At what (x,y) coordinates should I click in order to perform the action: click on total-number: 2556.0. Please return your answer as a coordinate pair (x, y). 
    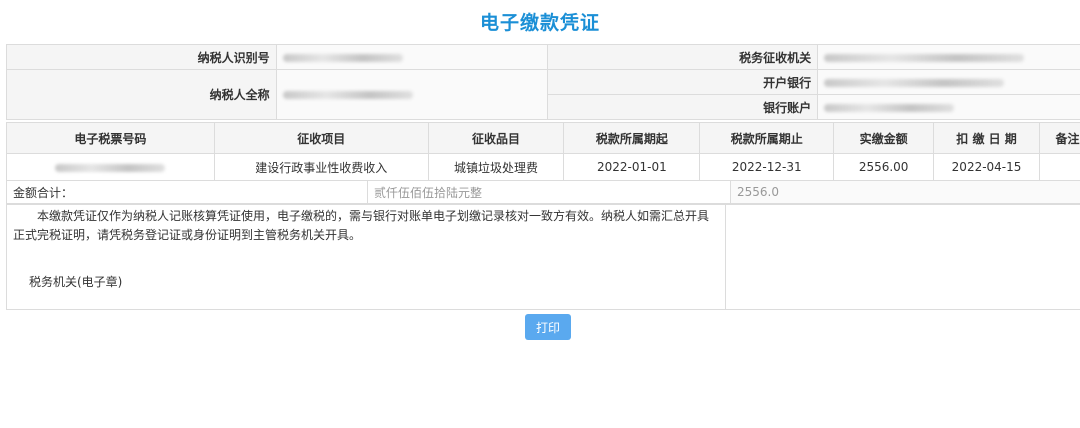
    Looking at the image, I should click on (905, 192).